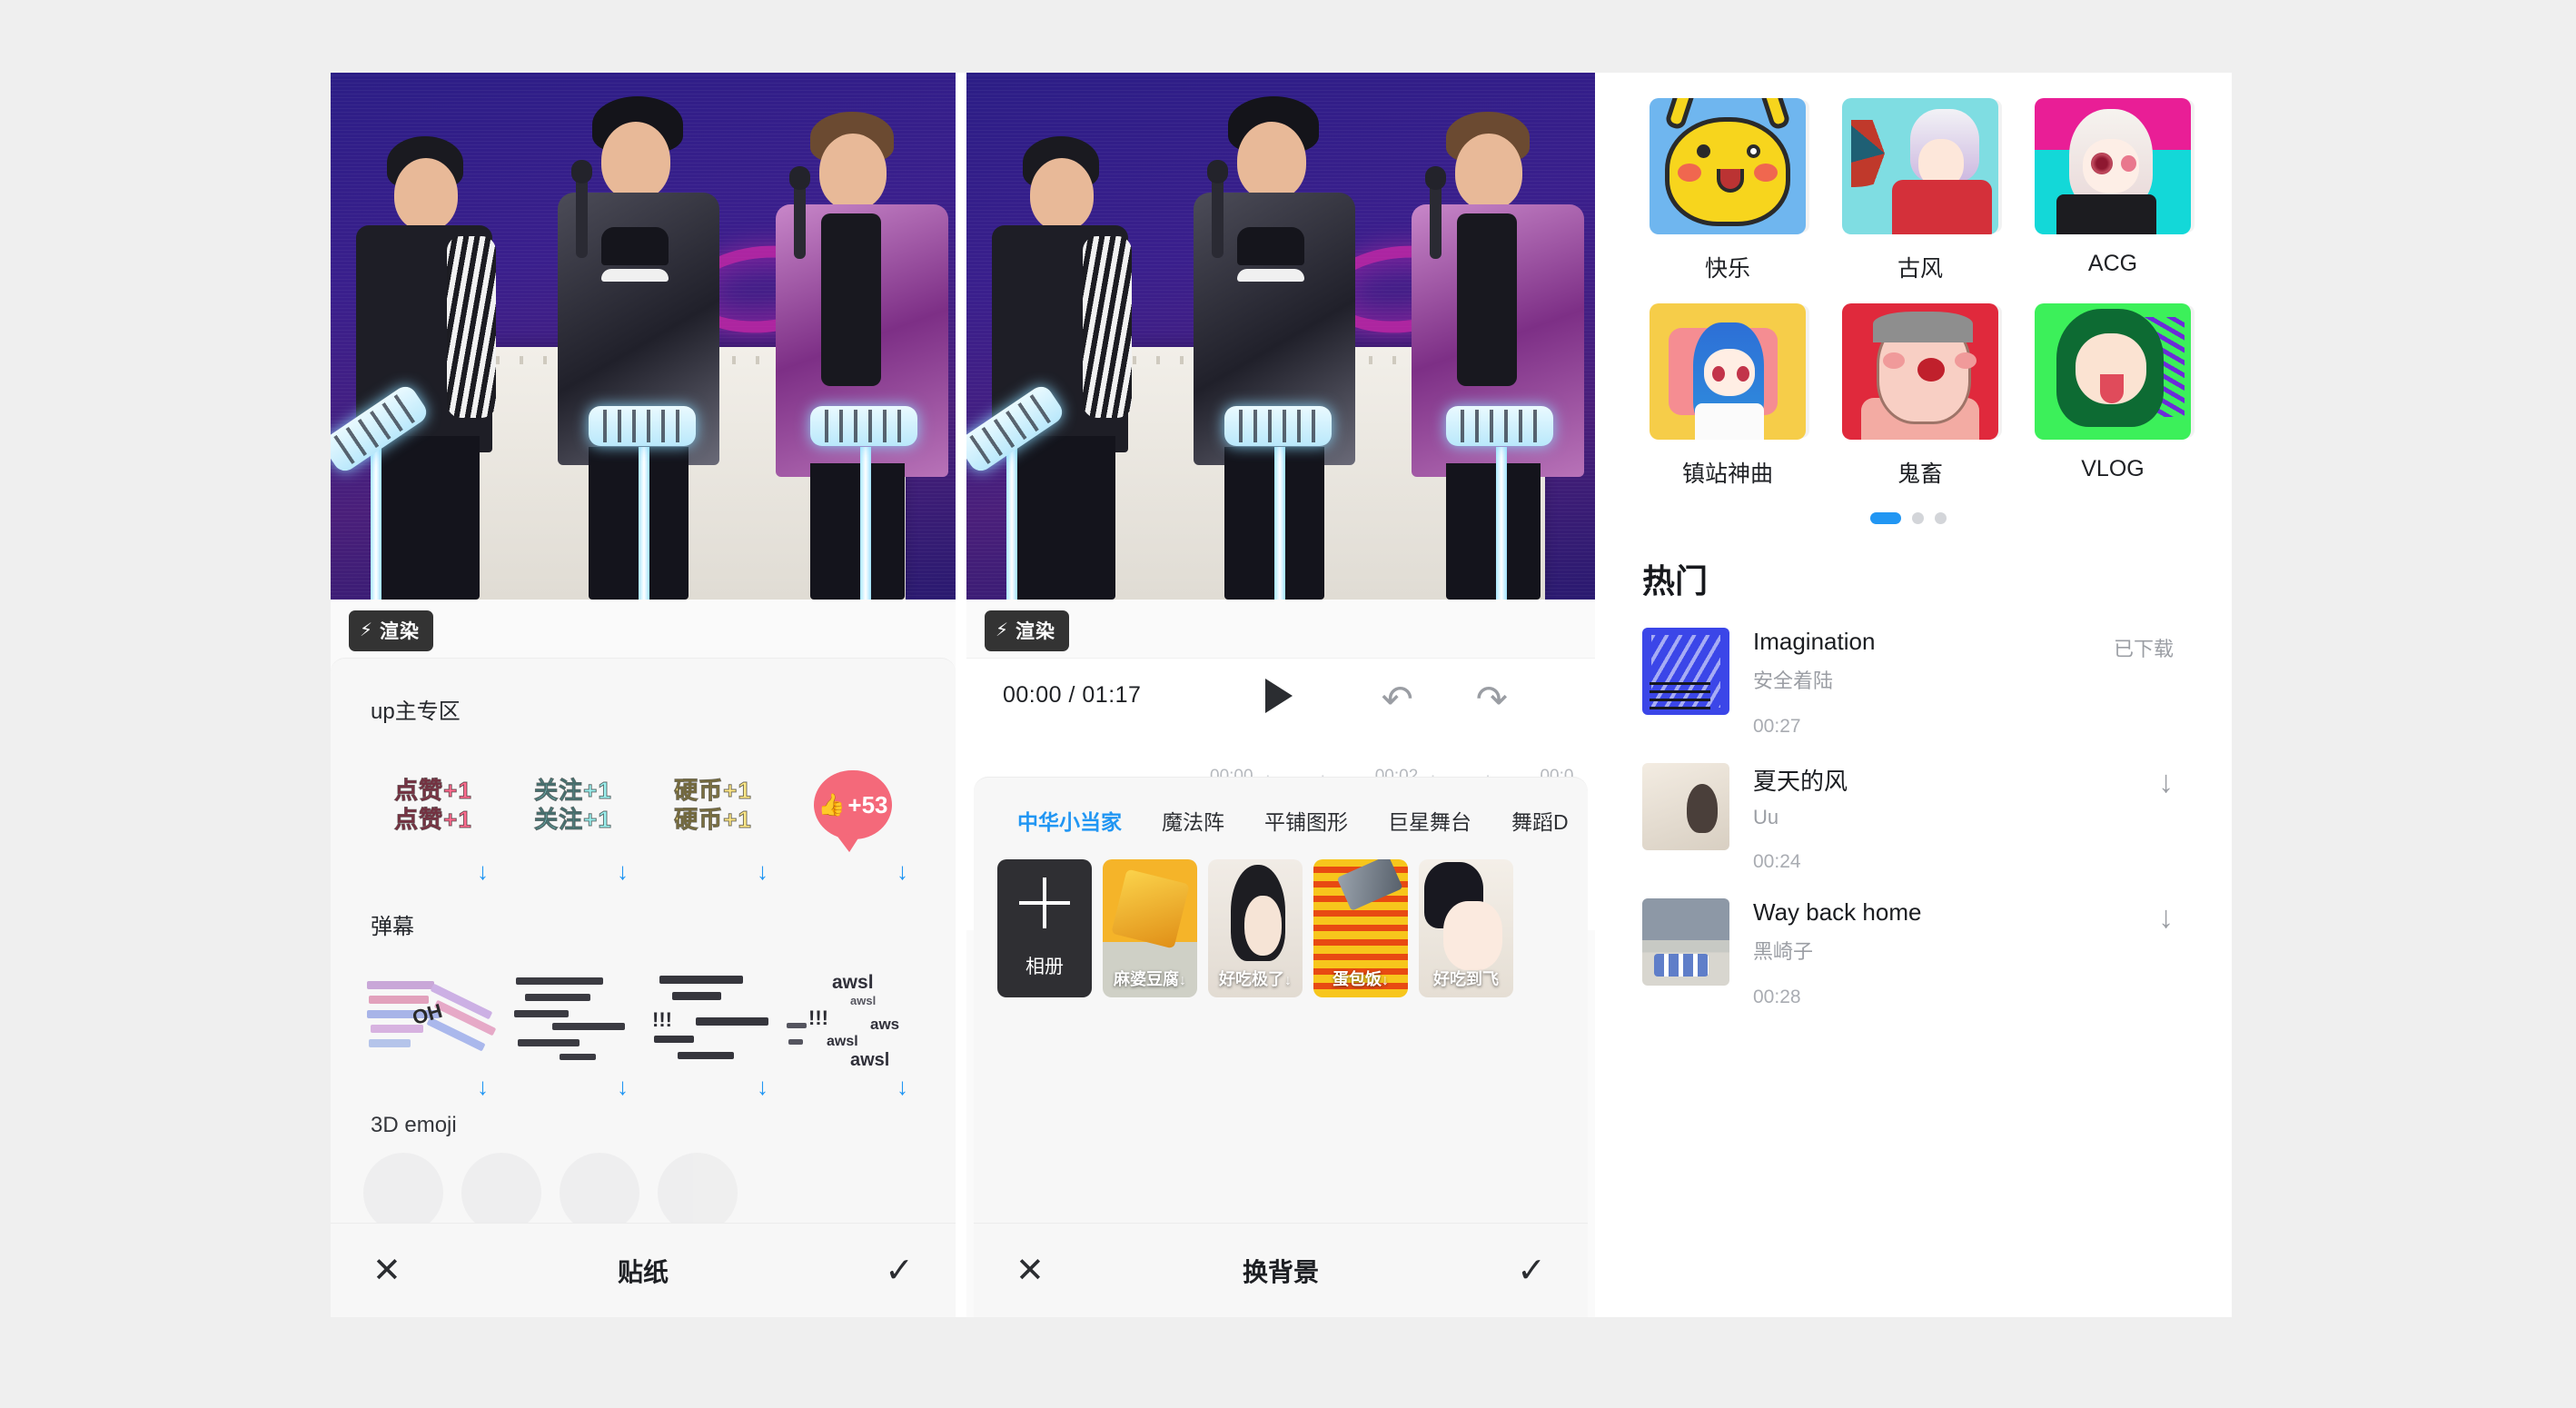  I want to click on background-thumb-row: 相册 麻婆豆腐↓ 好吃极了↓ 蛋包饭↓ 好吃到飞, so click(1281, 916).